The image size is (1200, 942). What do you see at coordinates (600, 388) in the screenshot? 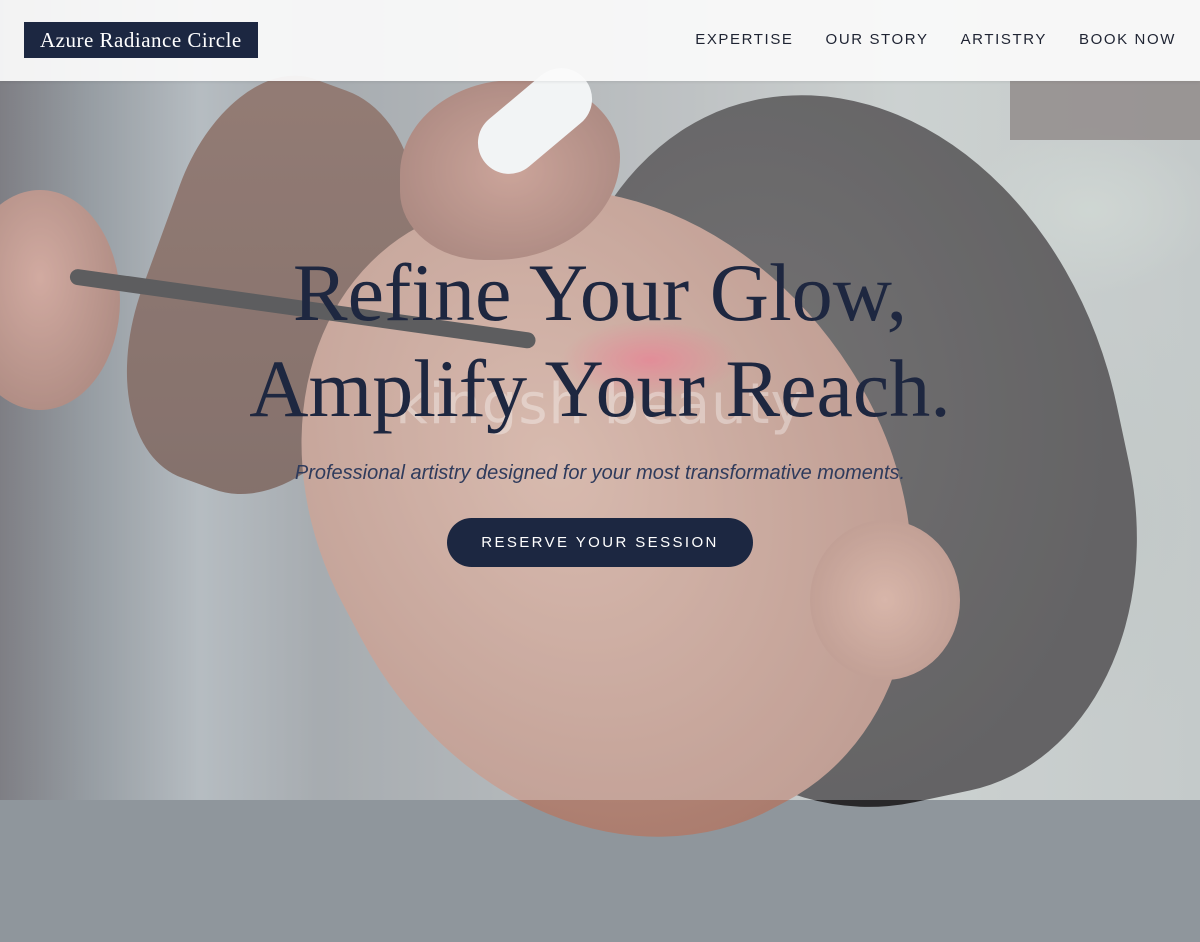
I see `hero-title-line-2: Amplify Your Reach.` at bounding box center [600, 388].